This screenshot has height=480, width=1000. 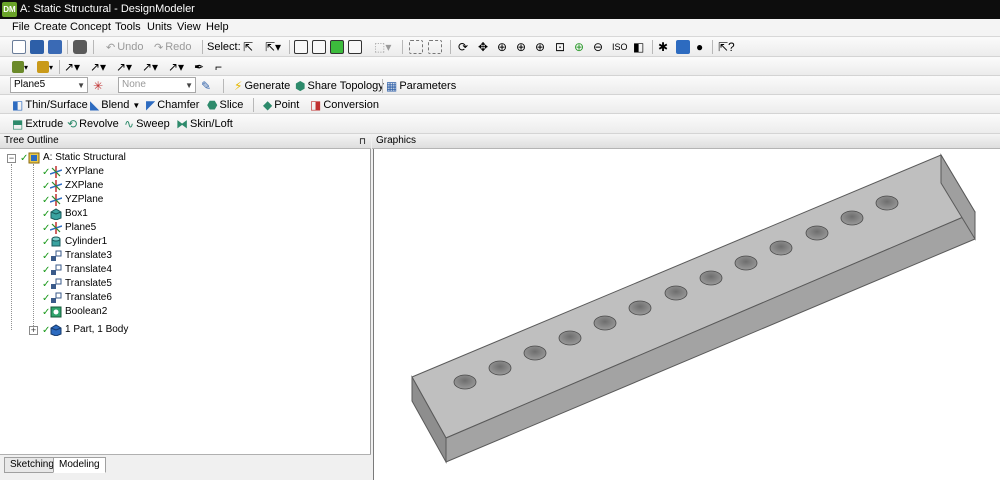 What do you see at coordinates (262, 86) in the screenshot?
I see `generate-button: ⚡ Generate` at bounding box center [262, 86].